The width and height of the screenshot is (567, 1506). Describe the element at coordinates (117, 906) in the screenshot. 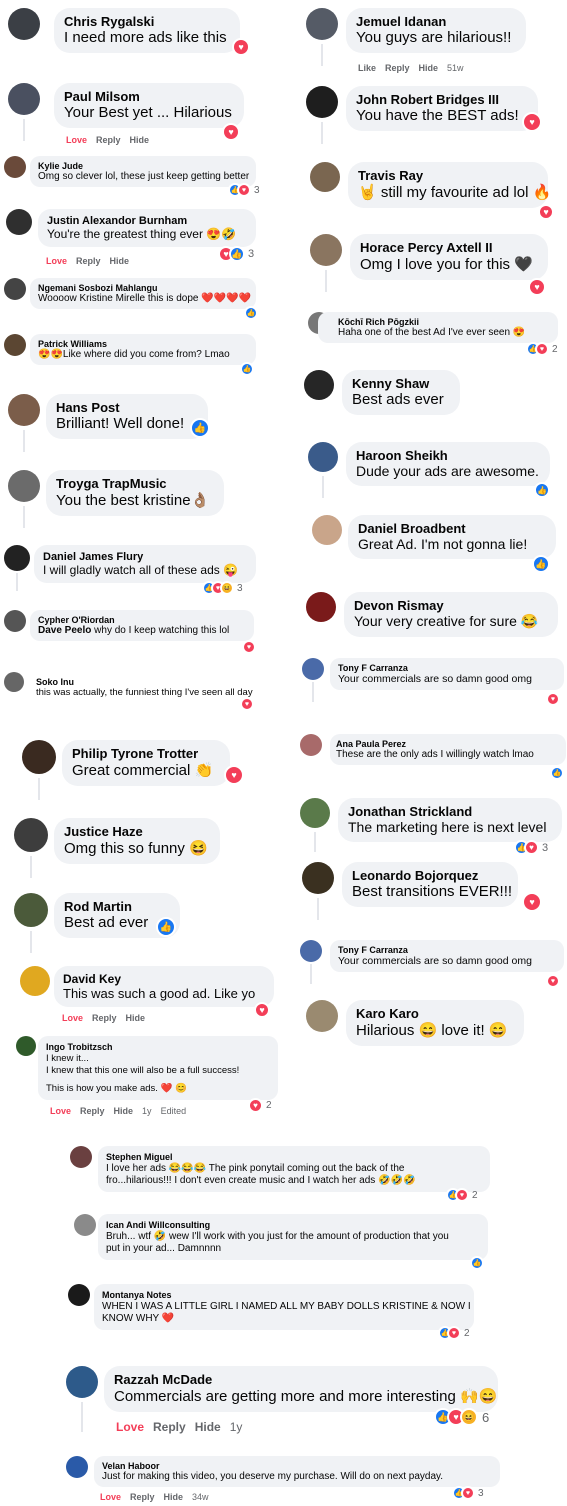

I see `comment-author: Rod Martin` at that location.